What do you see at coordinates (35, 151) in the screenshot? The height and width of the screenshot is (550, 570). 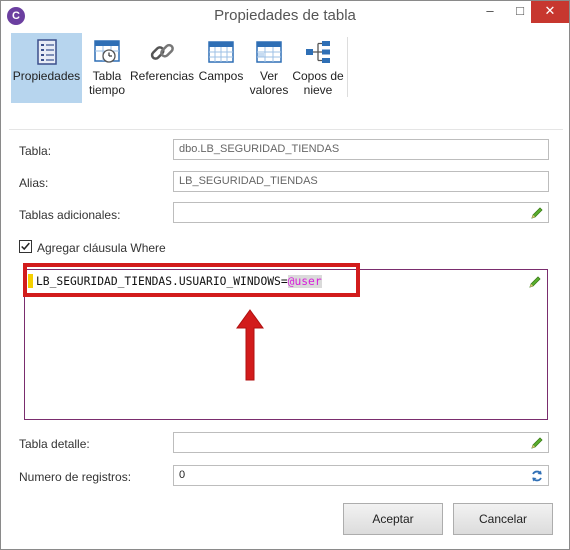 I see `tabla-label: Tabla:` at bounding box center [35, 151].